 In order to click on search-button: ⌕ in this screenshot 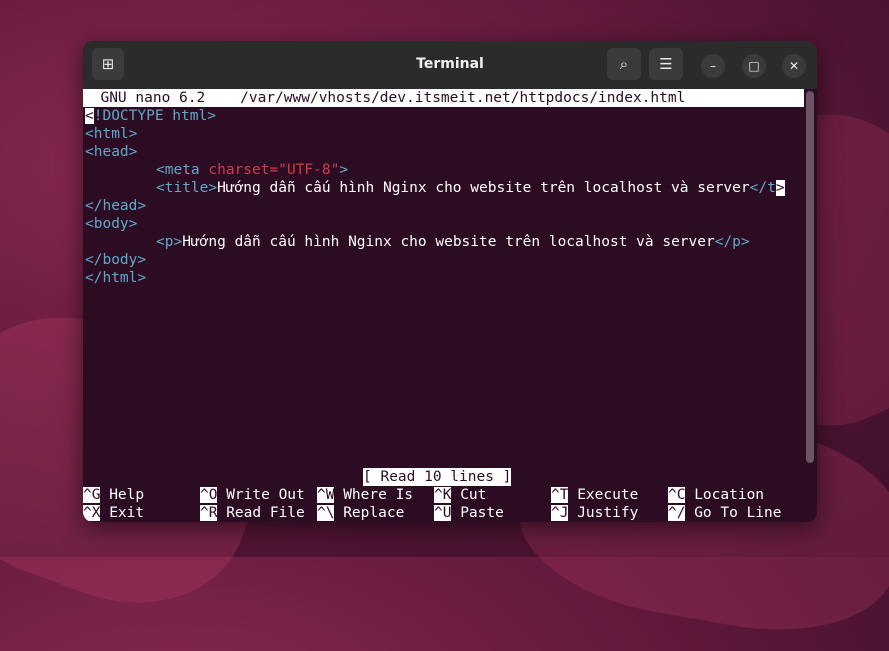, I will do `click(624, 64)`.